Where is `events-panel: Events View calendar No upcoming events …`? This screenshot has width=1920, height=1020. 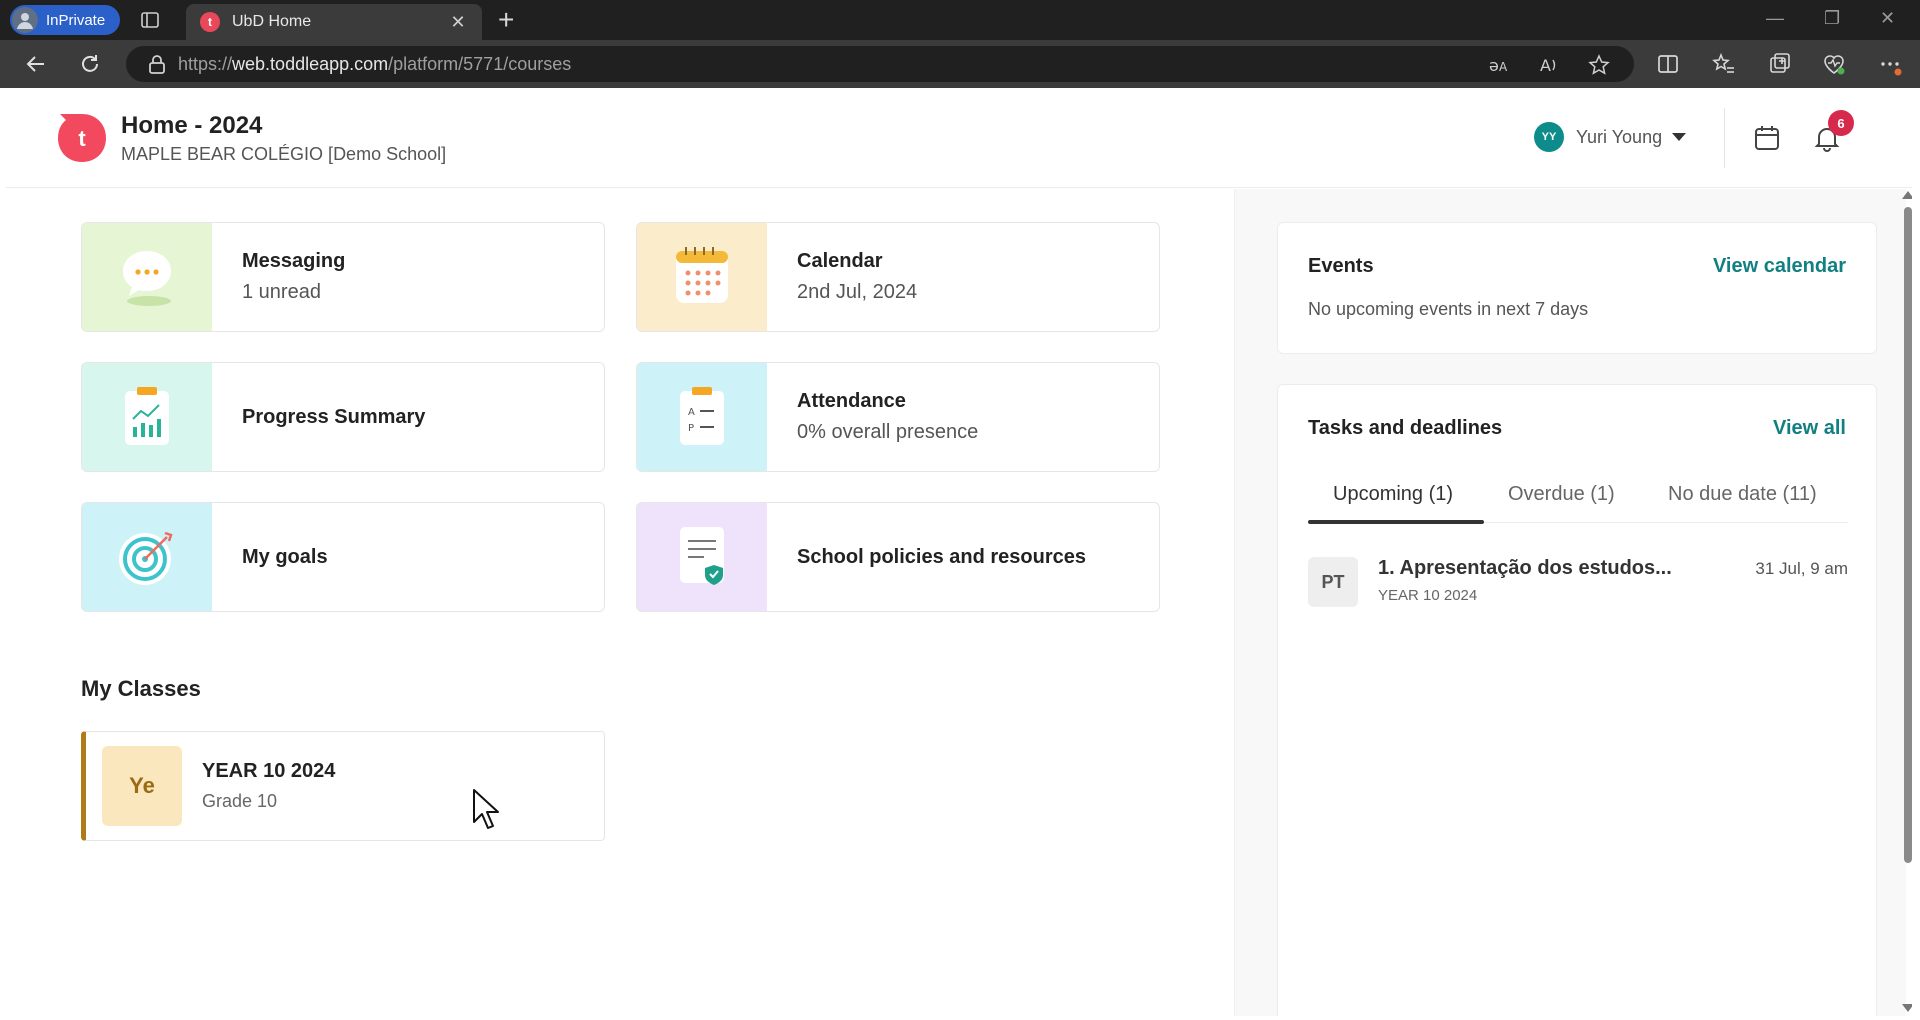
events-panel: Events View calendar No upcoming events … is located at coordinates (1577, 288).